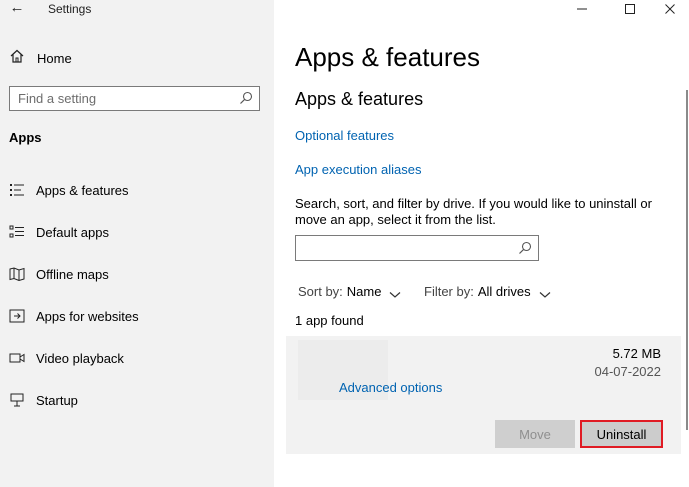 This screenshot has width=689, height=487. I want to click on sidebar-item-label: Offline maps, so click(72, 274).